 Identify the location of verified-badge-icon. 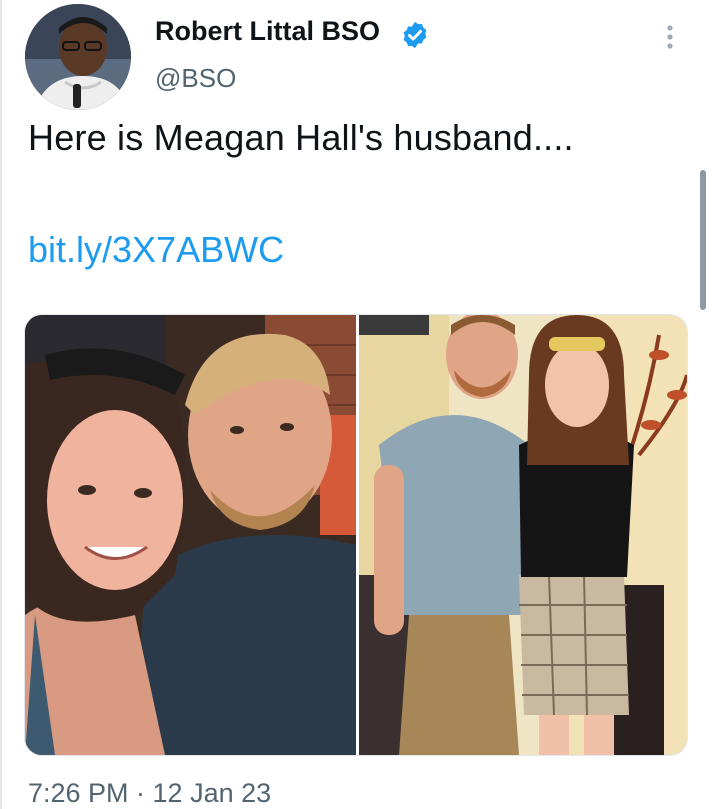
(415, 35).